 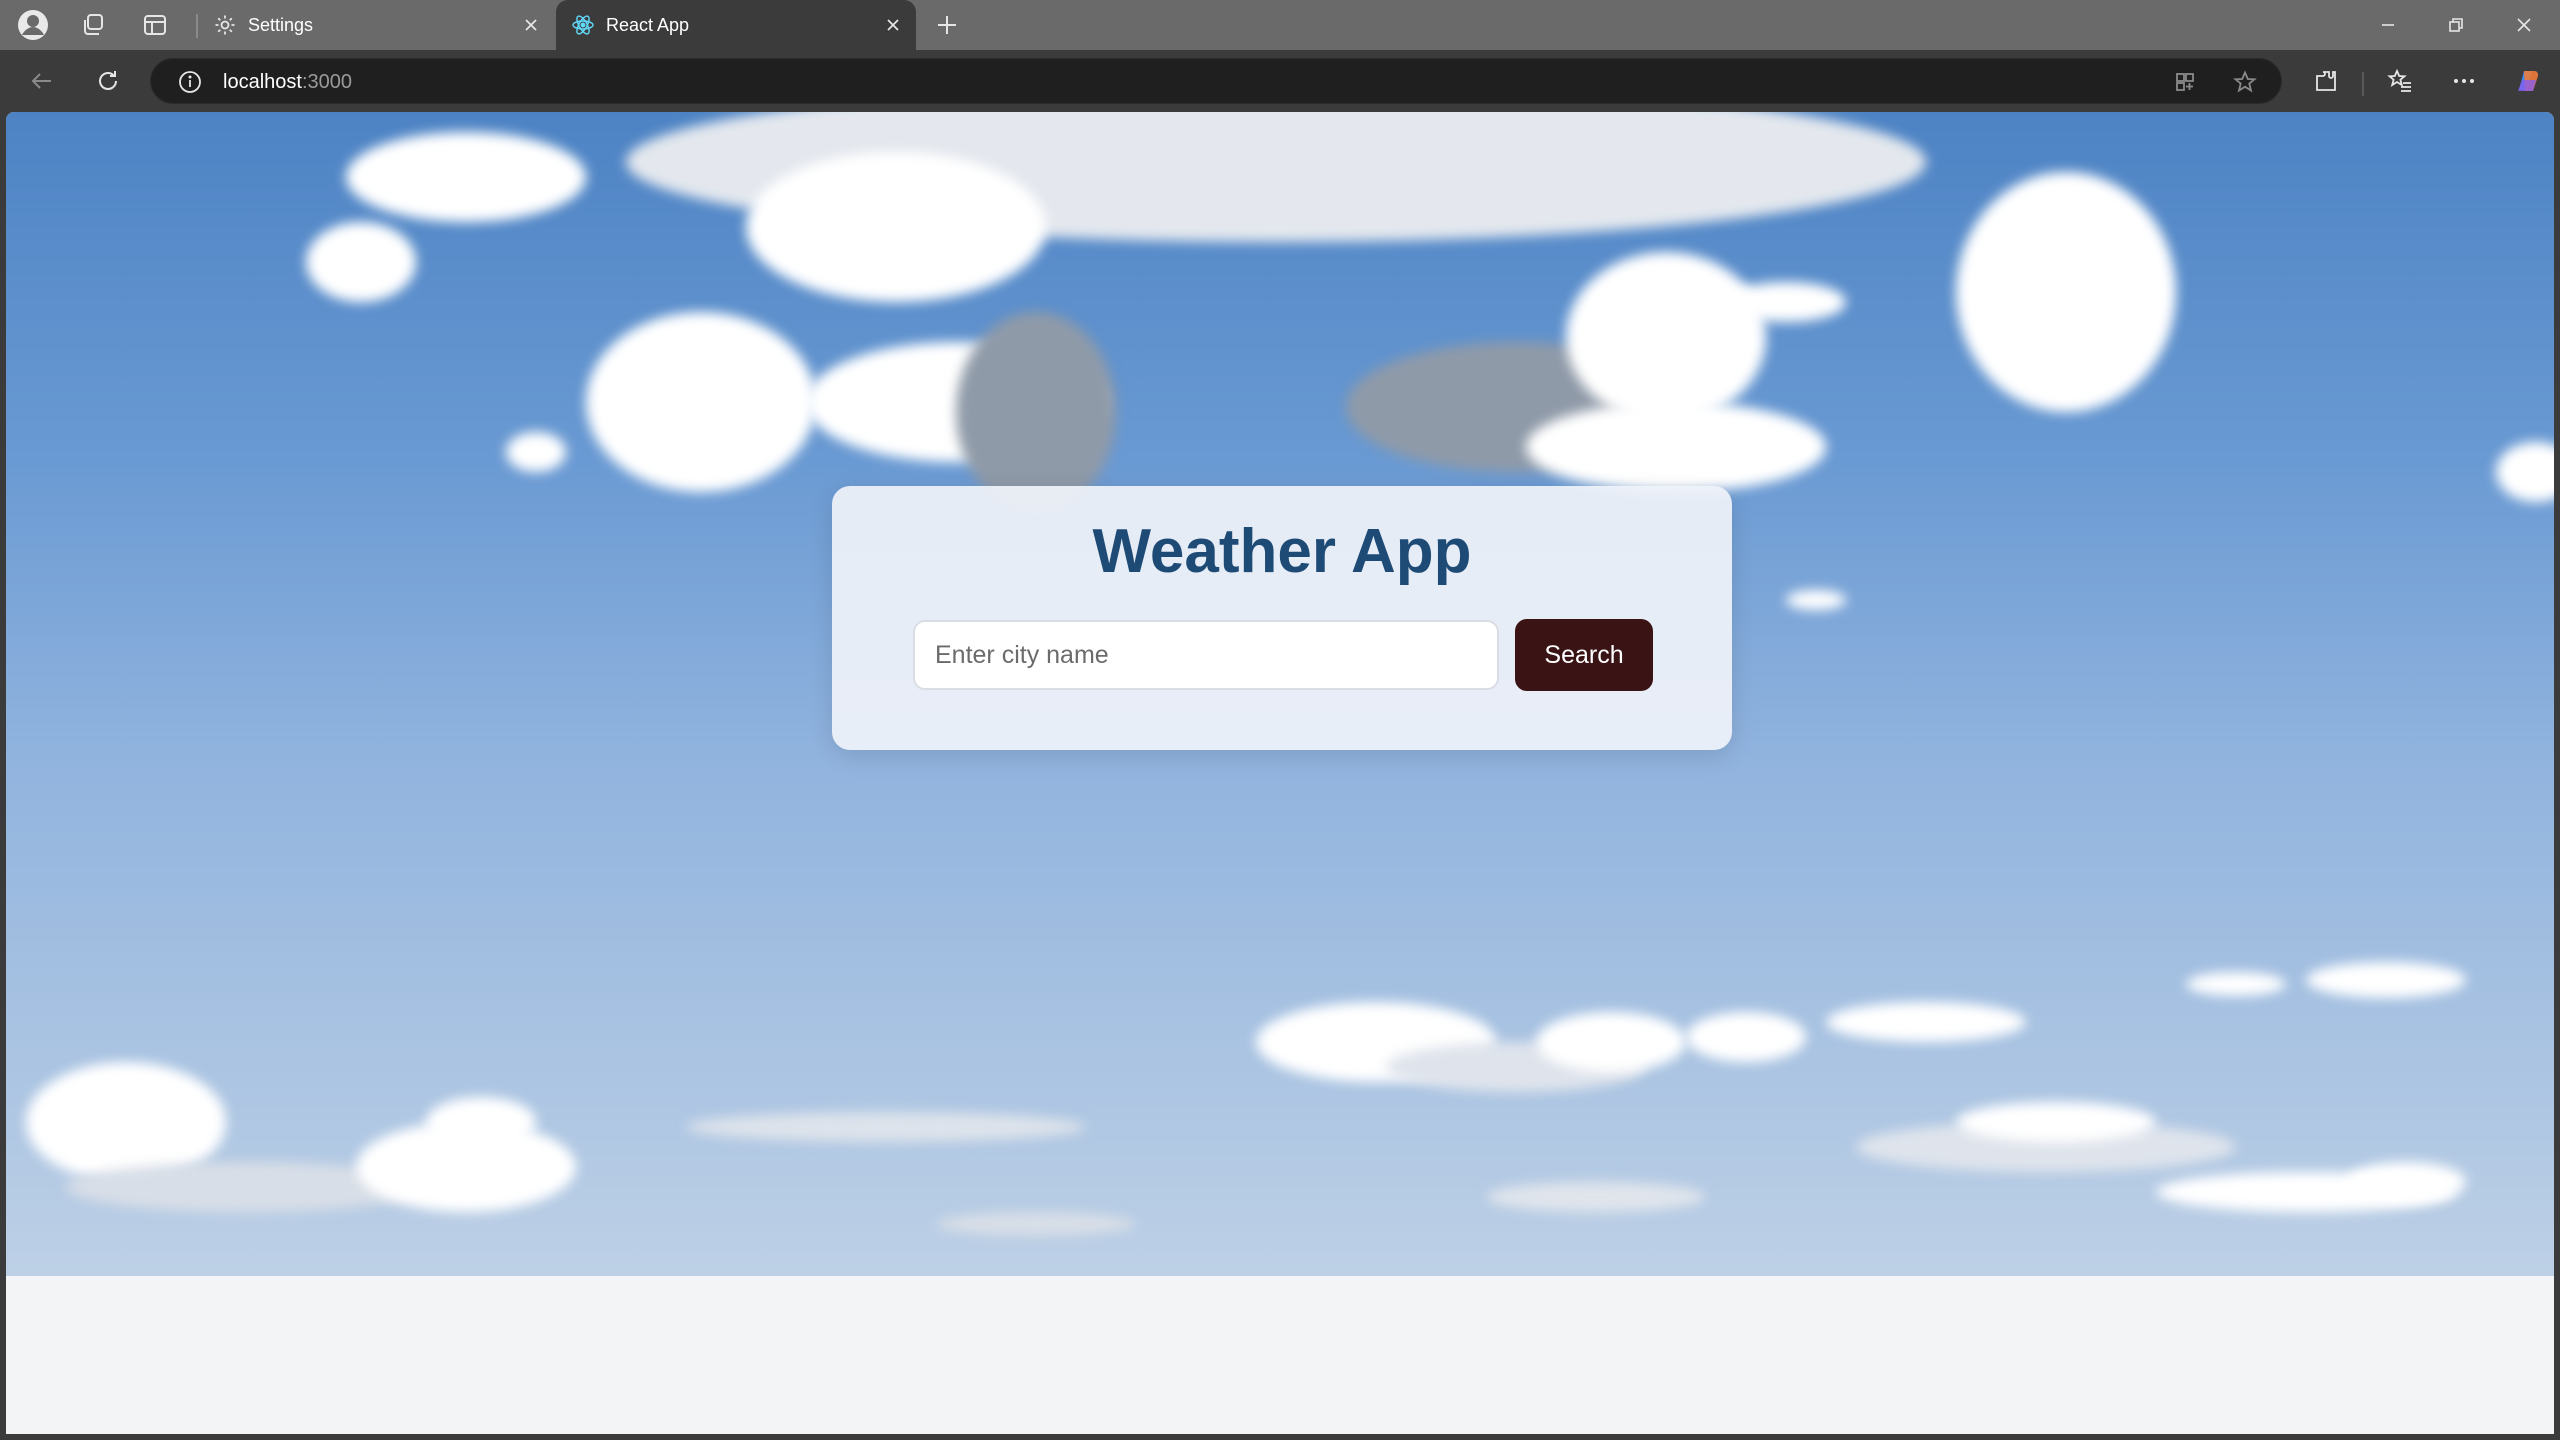 What do you see at coordinates (33, 25) in the screenshot?
I see `profile-icon` at bounding box center [33, 25].